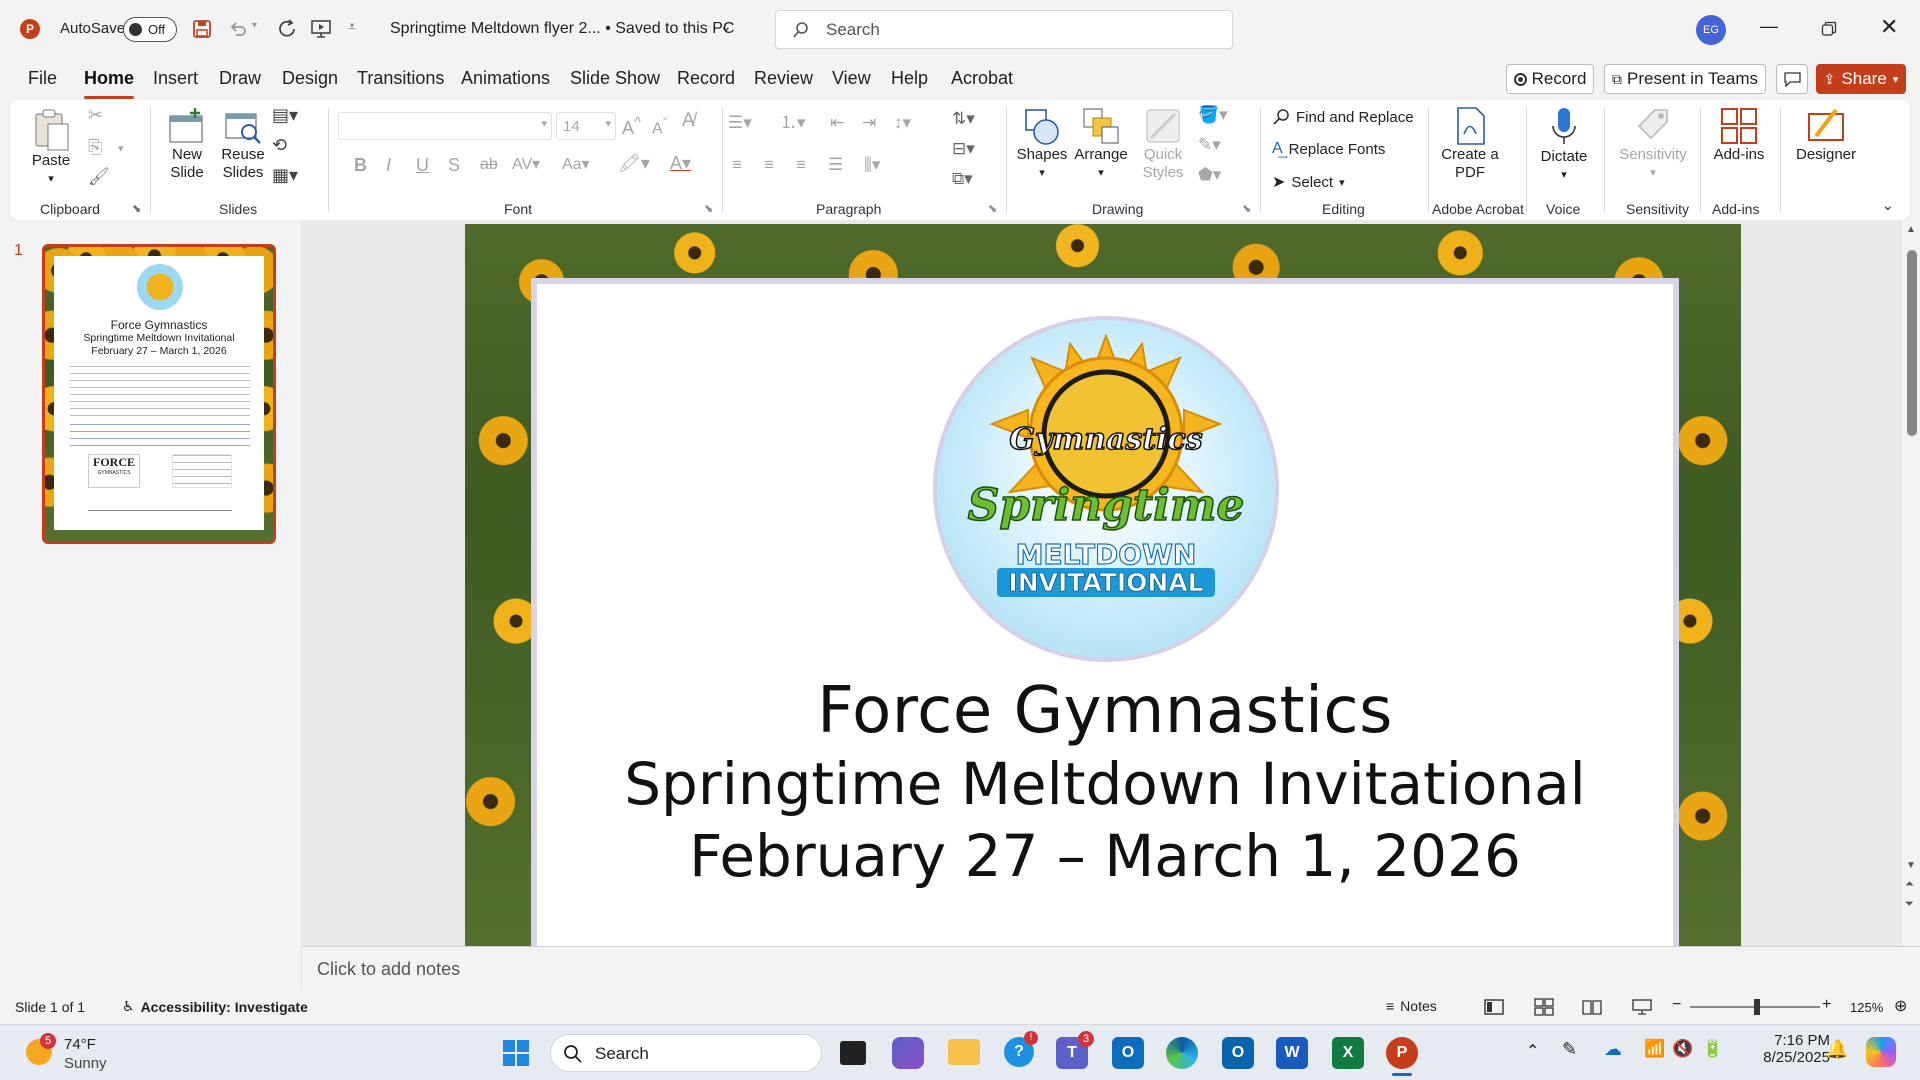 The height and width of the screenshot is (1080, 1920). I want to click on sensitivity-button: Sensitivity ▾, so click(1653, 144).